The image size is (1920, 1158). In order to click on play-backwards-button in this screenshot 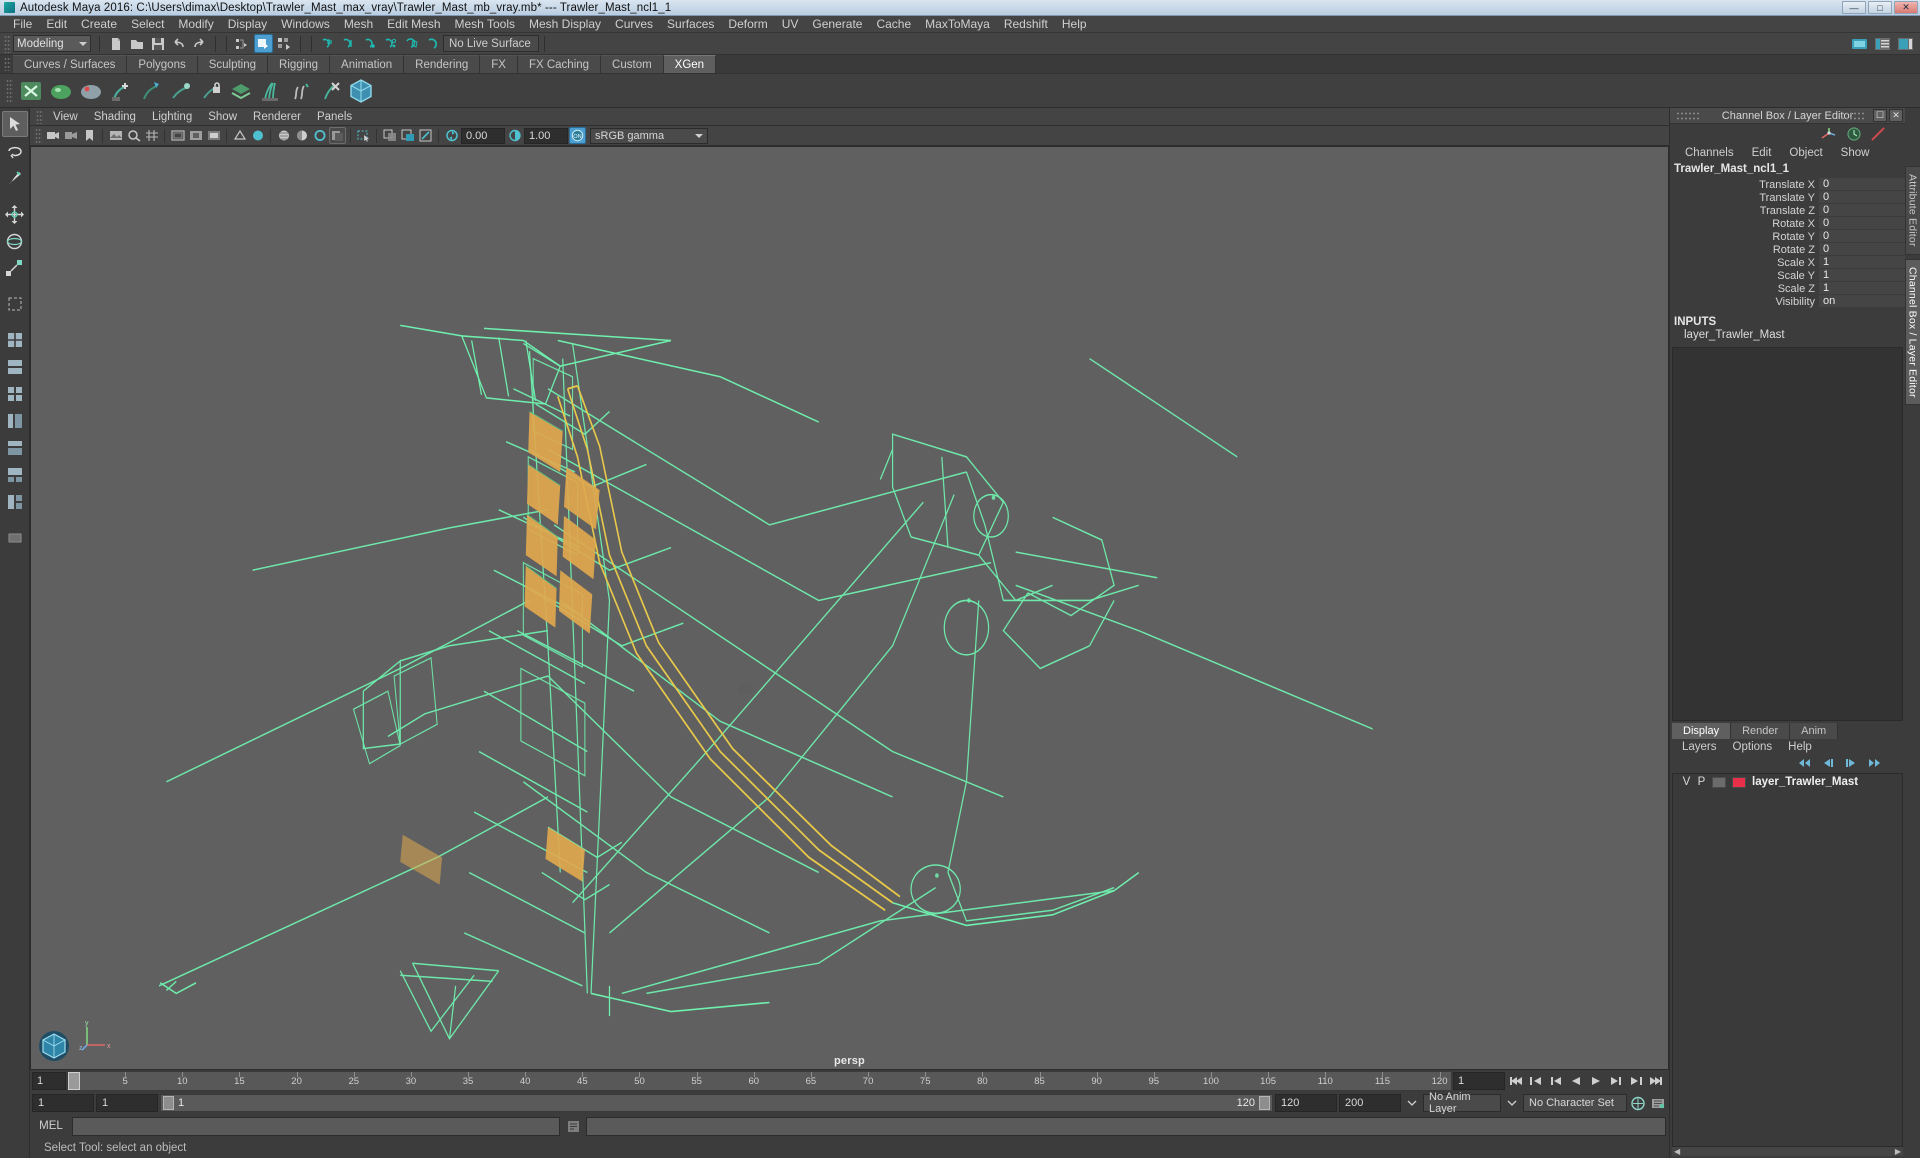, I will do `click(1576, 1081)`.